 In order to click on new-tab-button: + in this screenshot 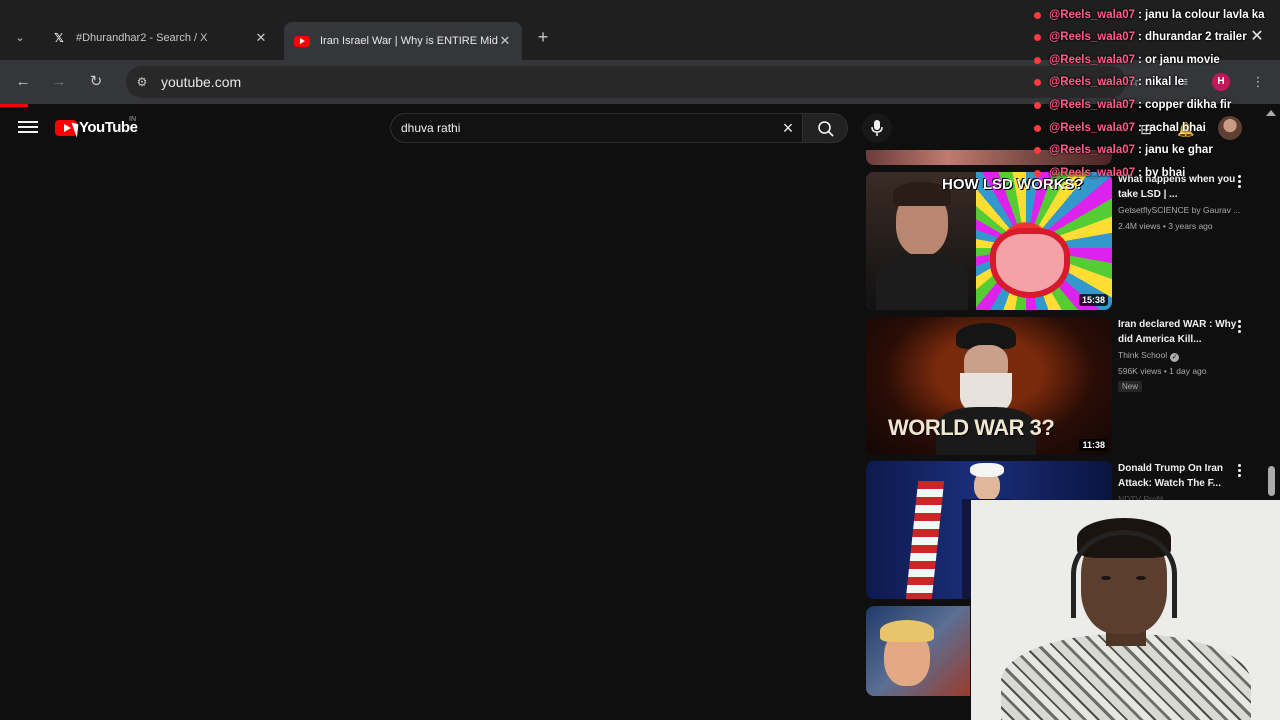, I will do `click(543, 37)`.